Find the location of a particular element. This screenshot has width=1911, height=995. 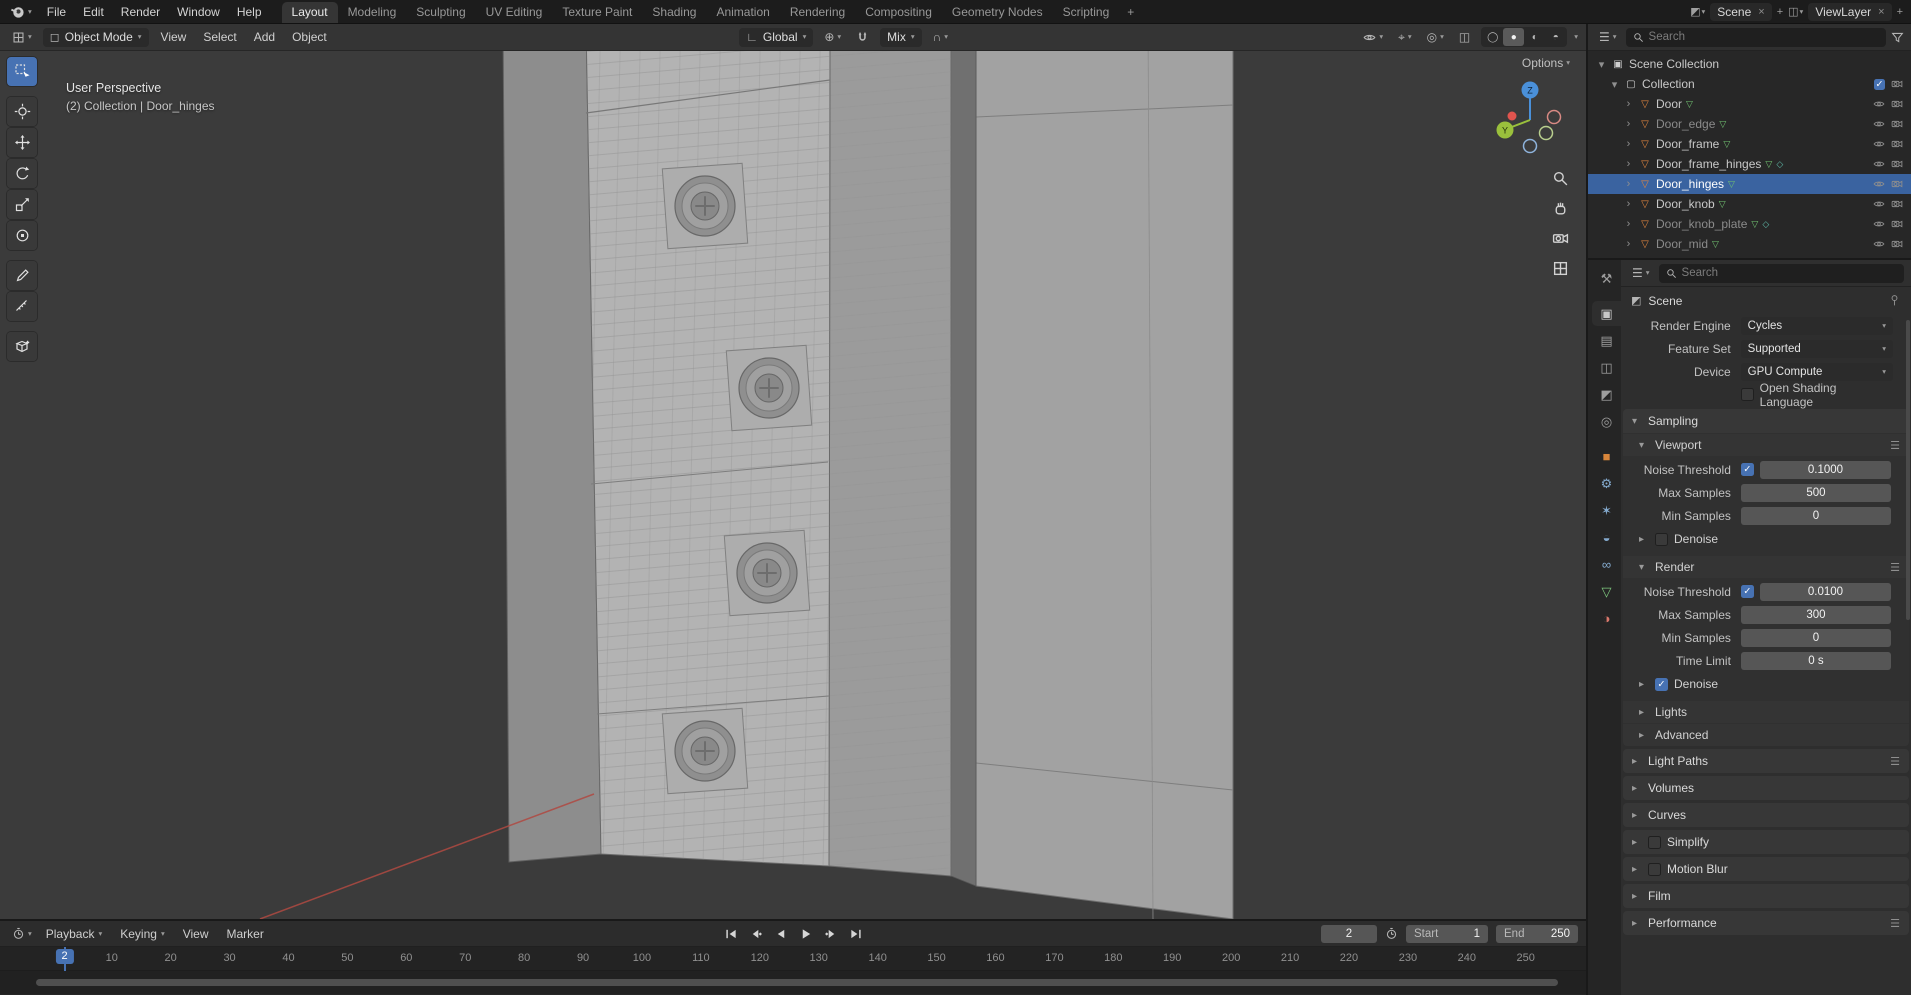

tab-uv-editing: UV Editing is located at coordinates (514, 12).